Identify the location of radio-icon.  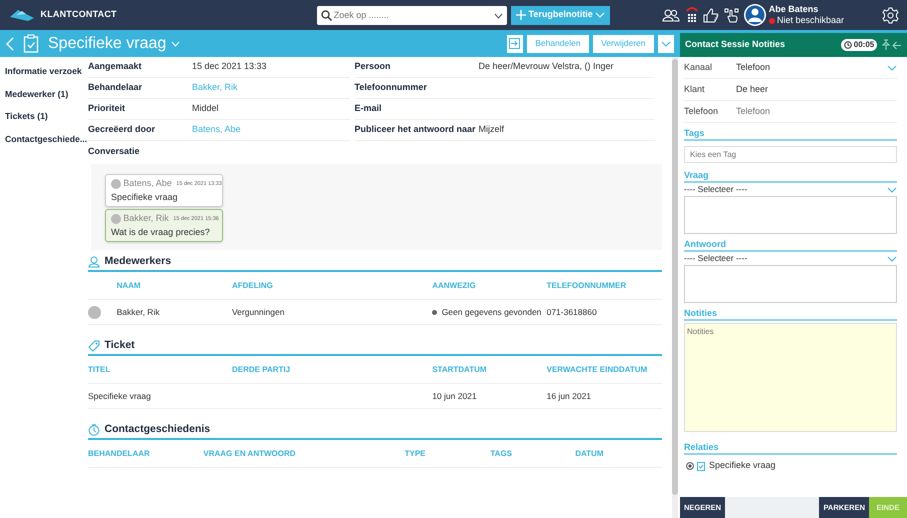
(690, 466).